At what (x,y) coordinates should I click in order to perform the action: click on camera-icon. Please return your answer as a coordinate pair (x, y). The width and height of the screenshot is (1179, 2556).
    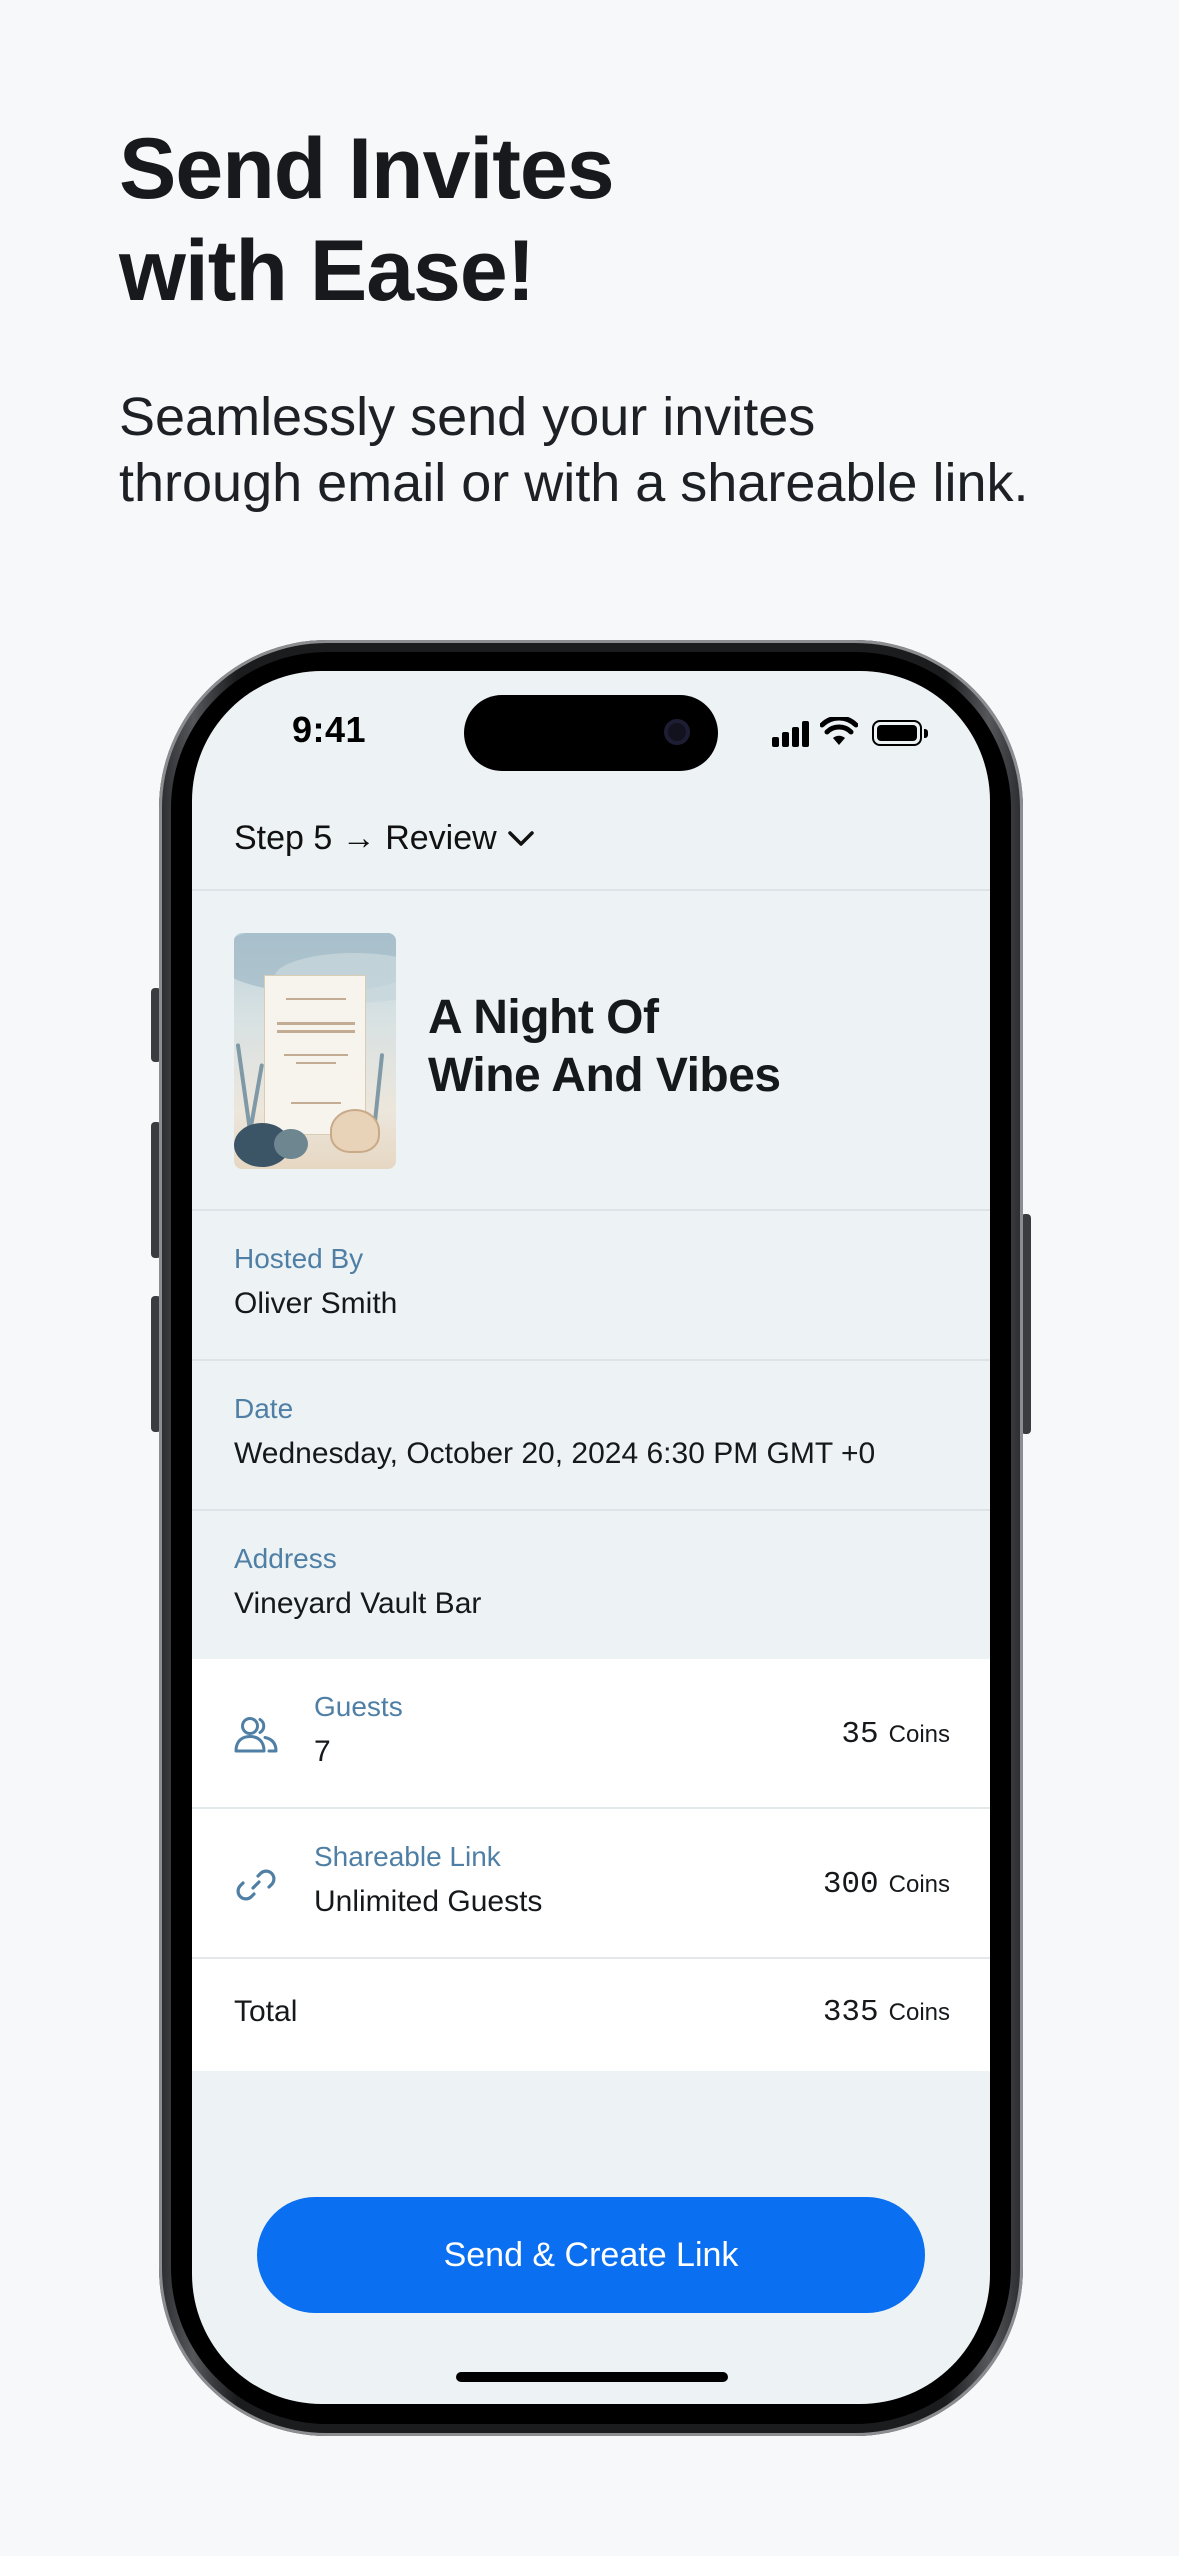
    Looking at the image, I should click on (677, 732).